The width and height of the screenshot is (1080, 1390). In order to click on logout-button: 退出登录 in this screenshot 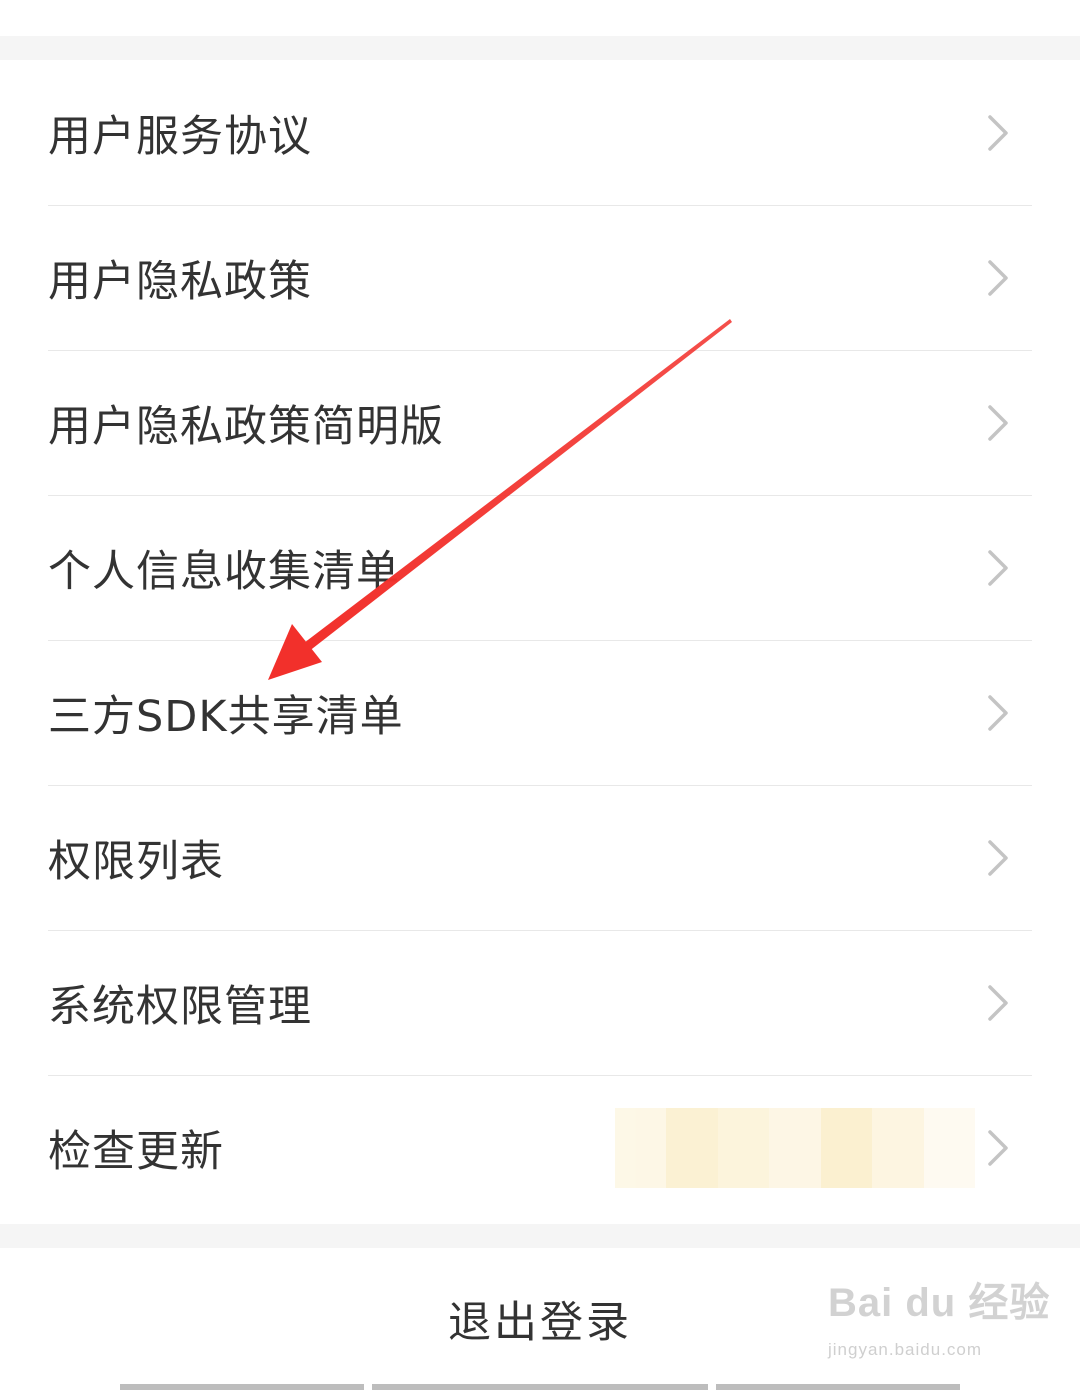, I will do `click(540, 1319)`.